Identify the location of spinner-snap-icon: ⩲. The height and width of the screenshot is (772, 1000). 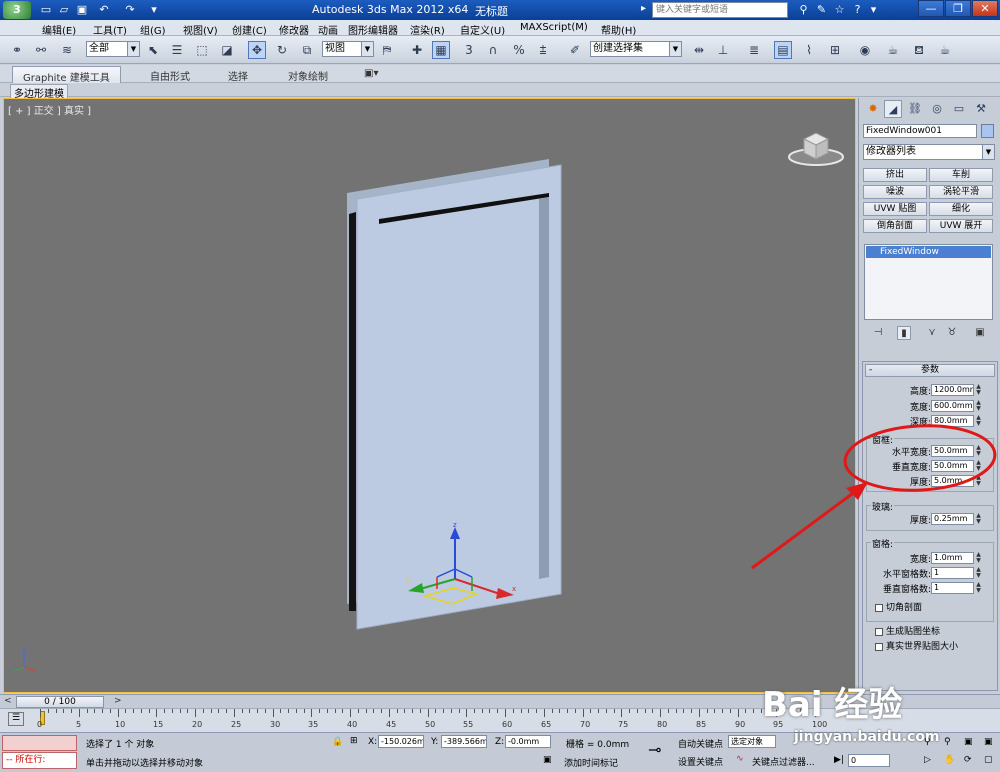
(543, 50).